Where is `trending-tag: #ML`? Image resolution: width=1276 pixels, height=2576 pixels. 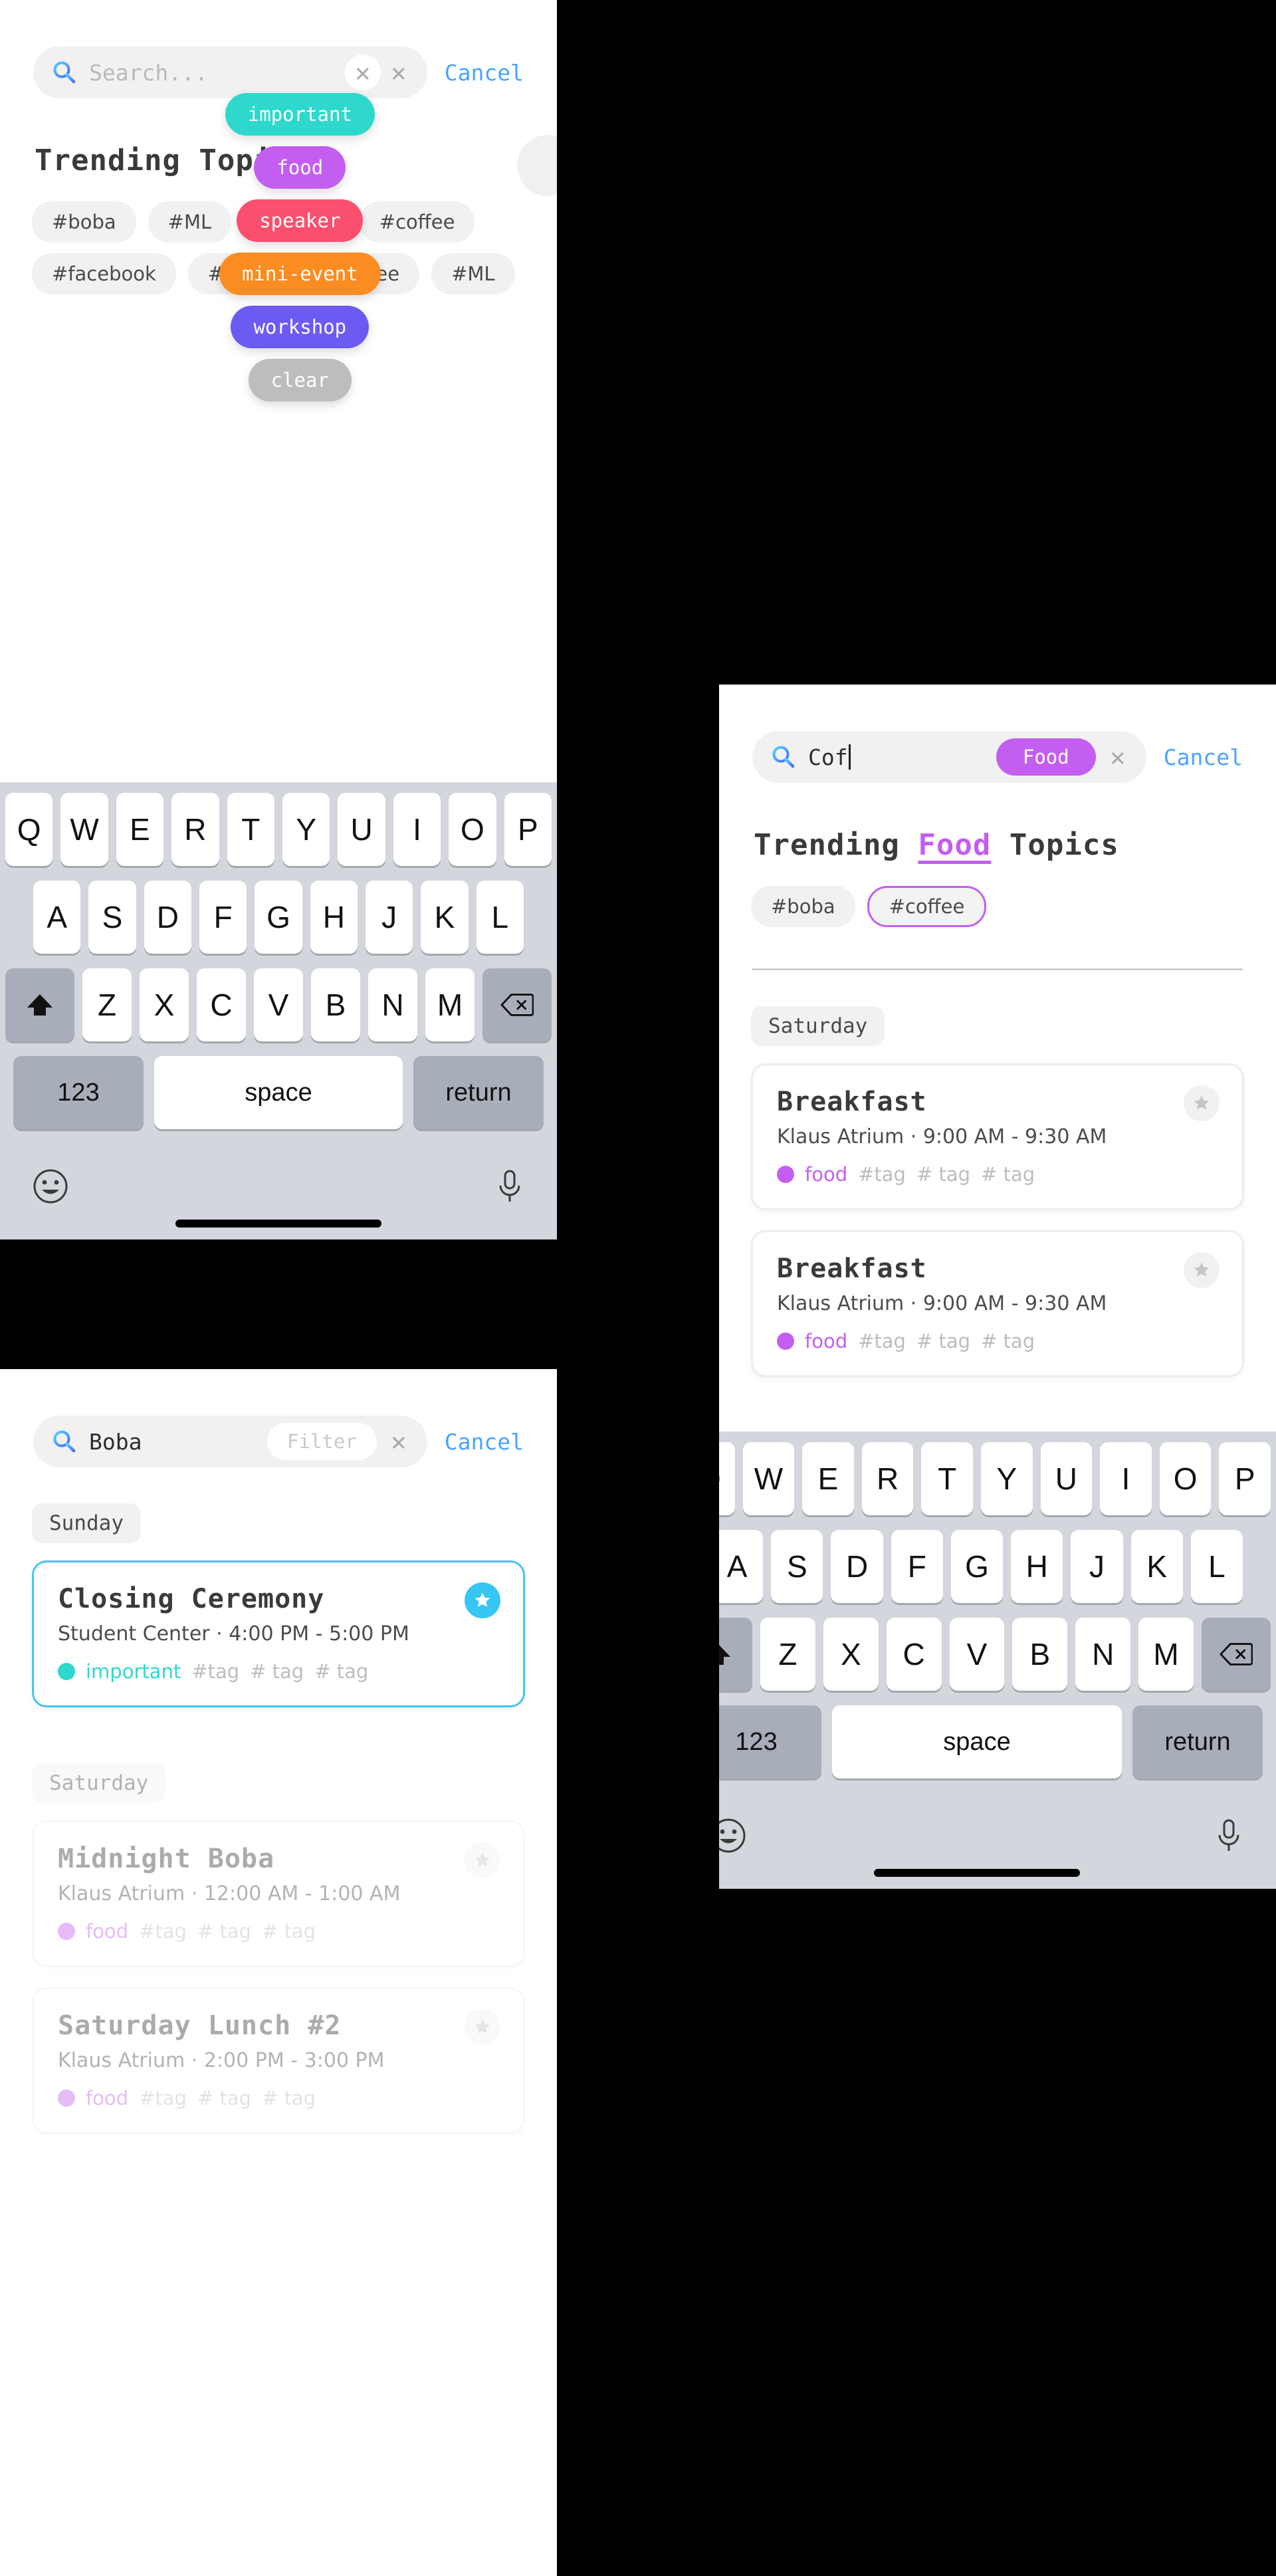 trending-tag: #ML is located at coordinates (473, 273).